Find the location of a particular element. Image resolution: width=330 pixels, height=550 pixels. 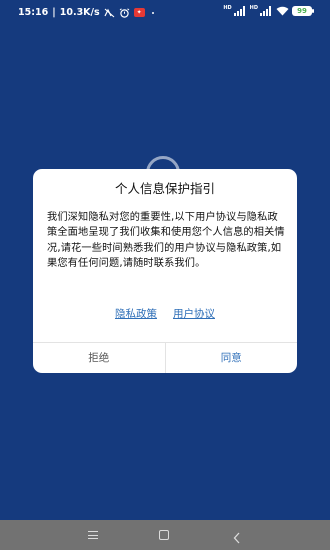

signal-2-icon is located at coordinates (265, 11).